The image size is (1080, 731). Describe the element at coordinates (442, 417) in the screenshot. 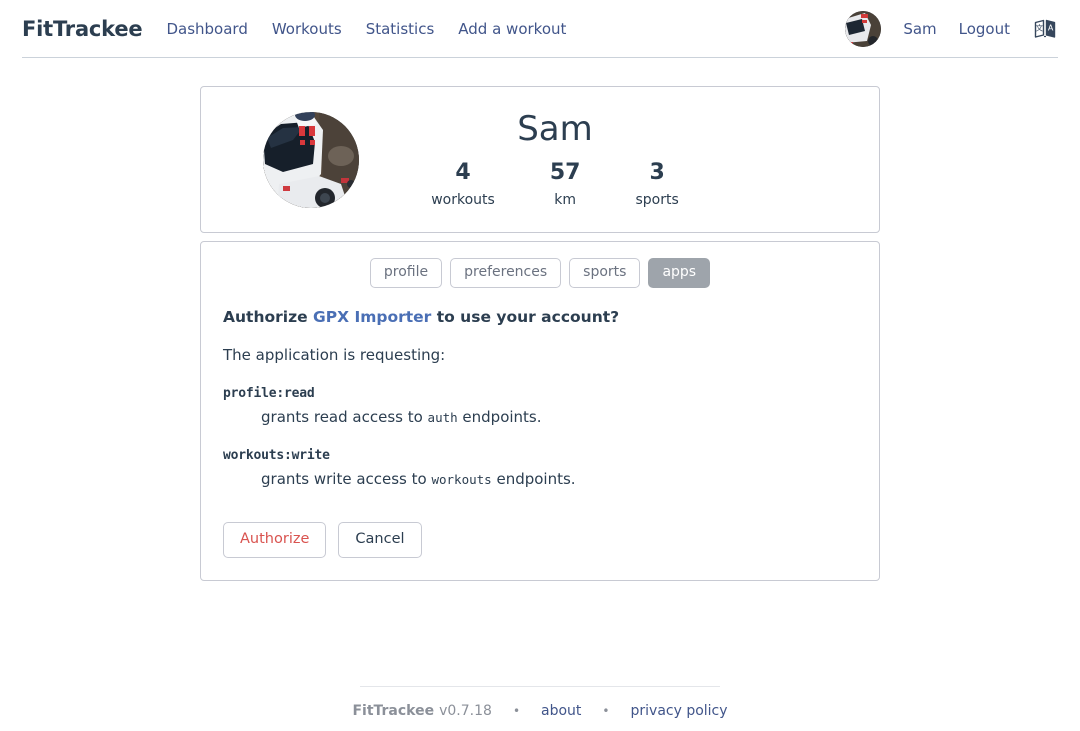

I see `scope-desc-endpoint: auth` at that location.